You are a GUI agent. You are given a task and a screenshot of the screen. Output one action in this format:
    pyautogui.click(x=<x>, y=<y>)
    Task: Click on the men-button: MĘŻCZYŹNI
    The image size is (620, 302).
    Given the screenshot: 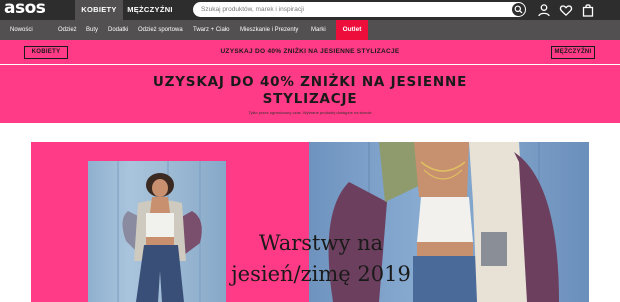 What is the action you would take?
    pyautogui.click(x=573, y=52)
    